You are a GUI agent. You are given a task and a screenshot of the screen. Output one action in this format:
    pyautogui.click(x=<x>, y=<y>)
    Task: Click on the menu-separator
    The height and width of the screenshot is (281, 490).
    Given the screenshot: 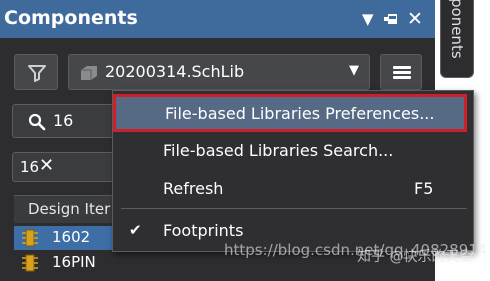 What is the action you would take?
    pyautogui.click(x=294, y=208)
    